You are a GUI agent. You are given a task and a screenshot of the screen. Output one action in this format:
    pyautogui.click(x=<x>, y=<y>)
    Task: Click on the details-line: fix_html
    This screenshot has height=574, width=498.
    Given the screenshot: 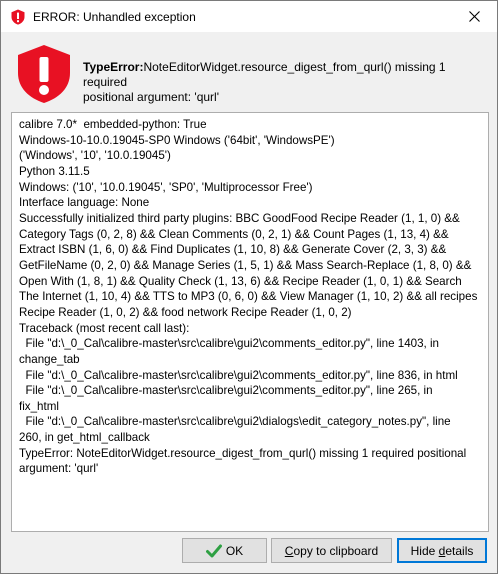 What is the action you would take?
    pyautogui.click(x=39, y=406)
    